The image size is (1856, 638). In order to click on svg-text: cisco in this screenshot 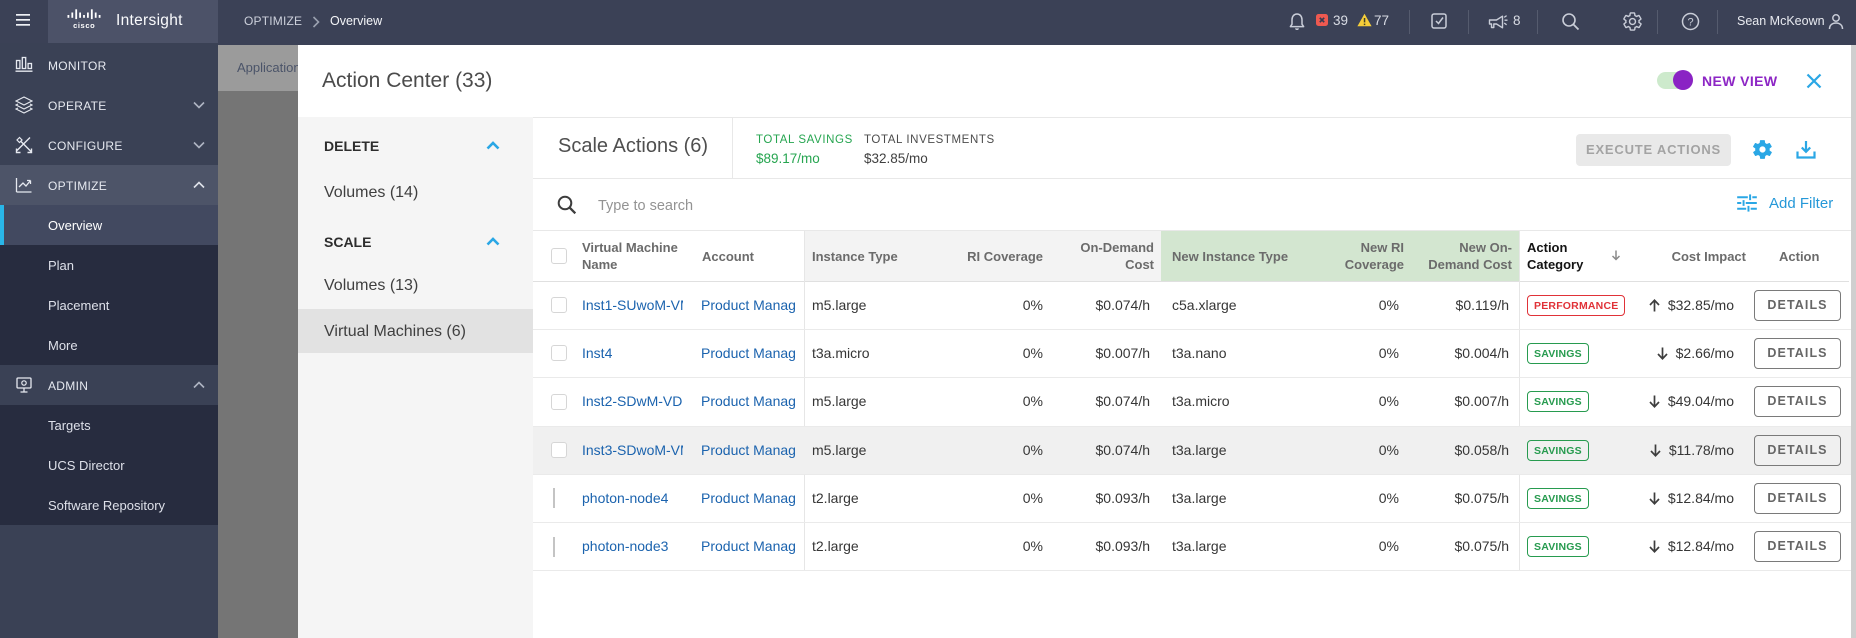, I will do `click(84, 25)`.